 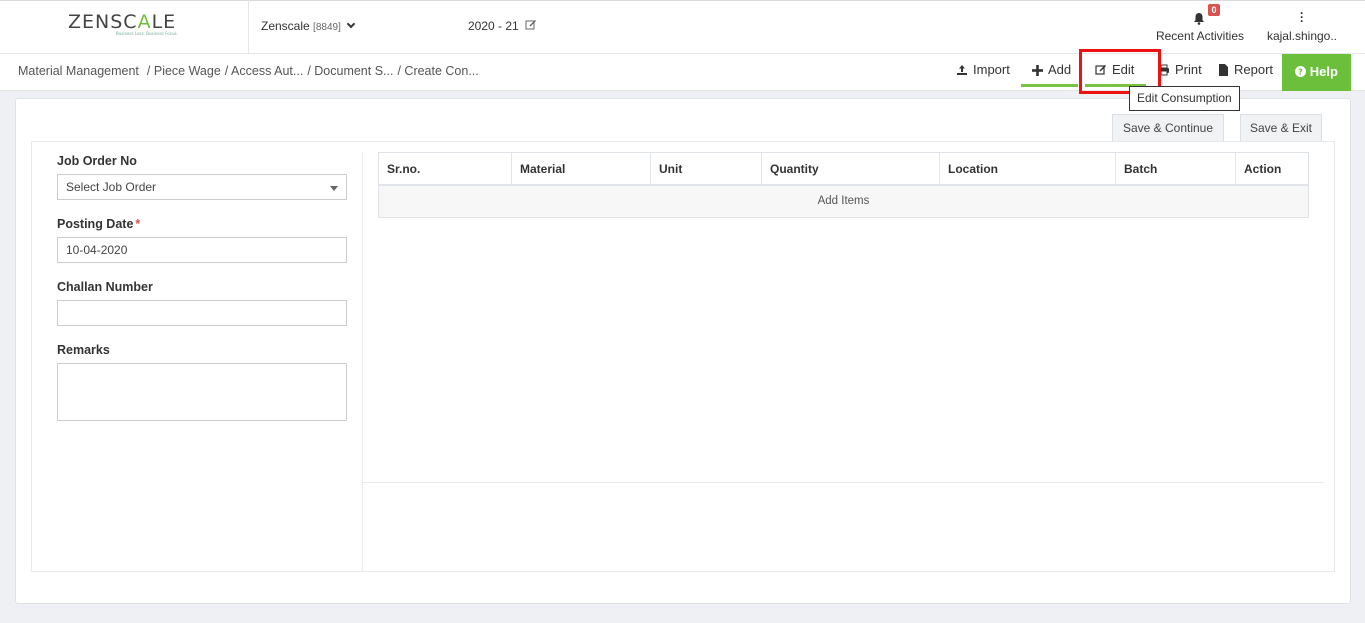 What do you see at coordinates (1188, 69) in the screenshot?
I see `print-label: Print` at bounding box center [1188, 69].